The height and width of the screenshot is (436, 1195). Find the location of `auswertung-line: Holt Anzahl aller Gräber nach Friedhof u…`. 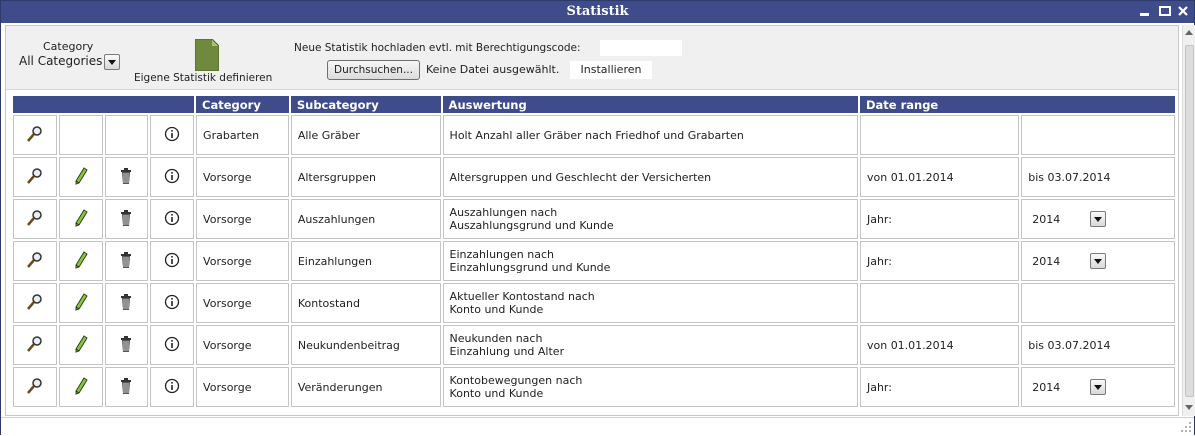

auswertung-line: Holt Anzahl aller Gräber nach Friedhof u… is located at coordinates (596, 135).